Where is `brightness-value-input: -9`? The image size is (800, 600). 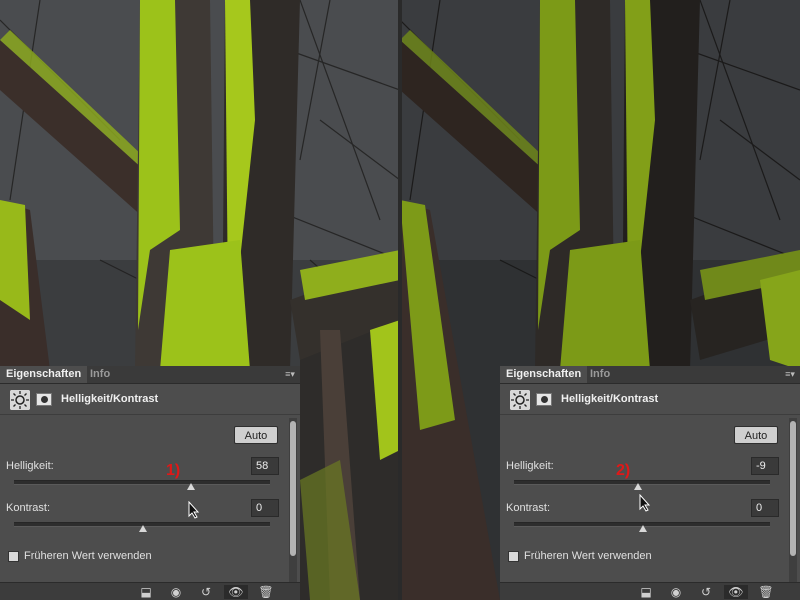 brightness-value-input: -9 is located at coordinates (765, 466).